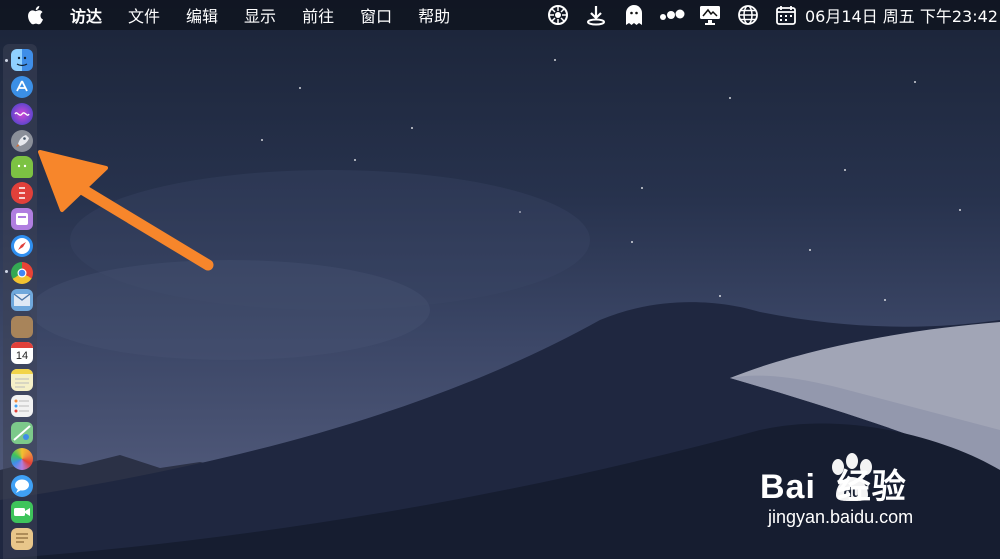 The image size is (1000, 559). I want to click on download-icon, so click(596, 15).